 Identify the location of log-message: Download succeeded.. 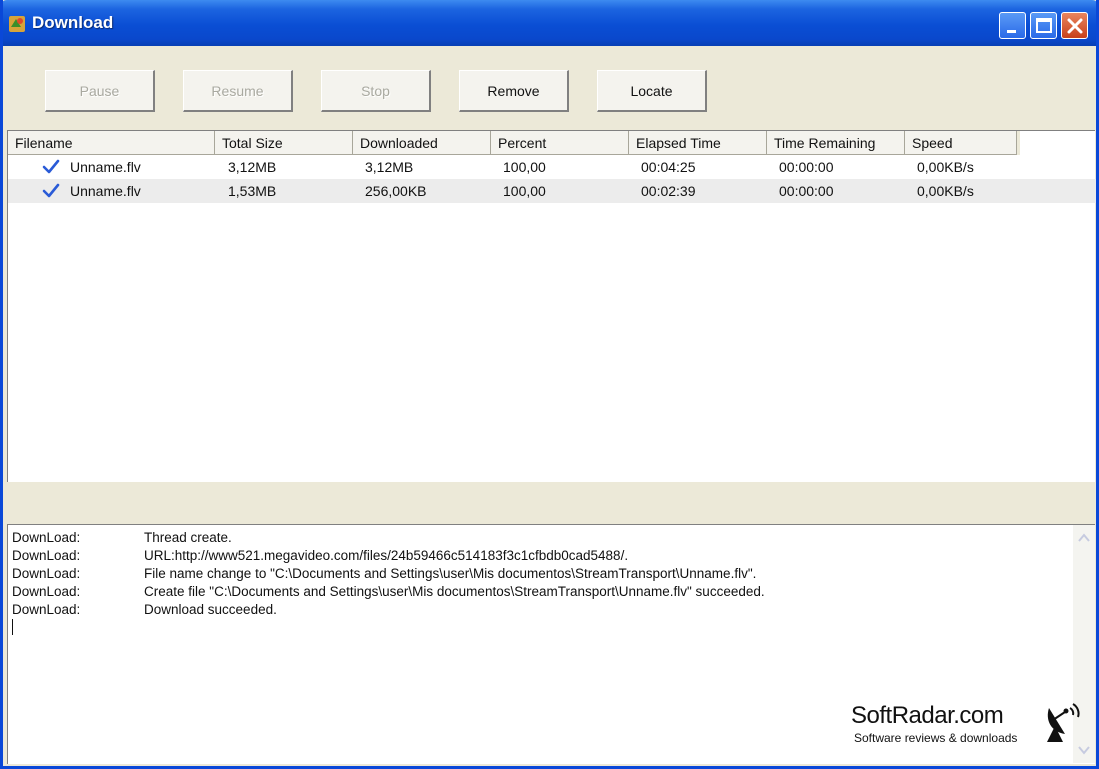
(210, 609).